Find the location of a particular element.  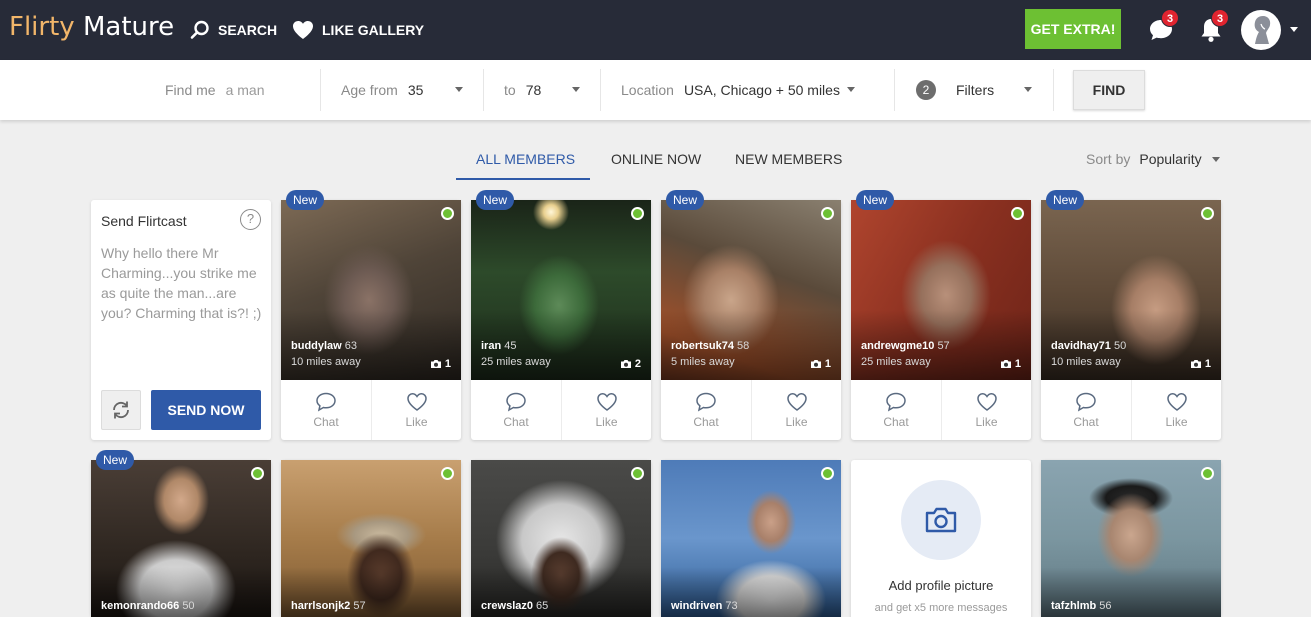

nav-like-gallery-label: LIKE GALLERY is located at coordinates (373, 30).